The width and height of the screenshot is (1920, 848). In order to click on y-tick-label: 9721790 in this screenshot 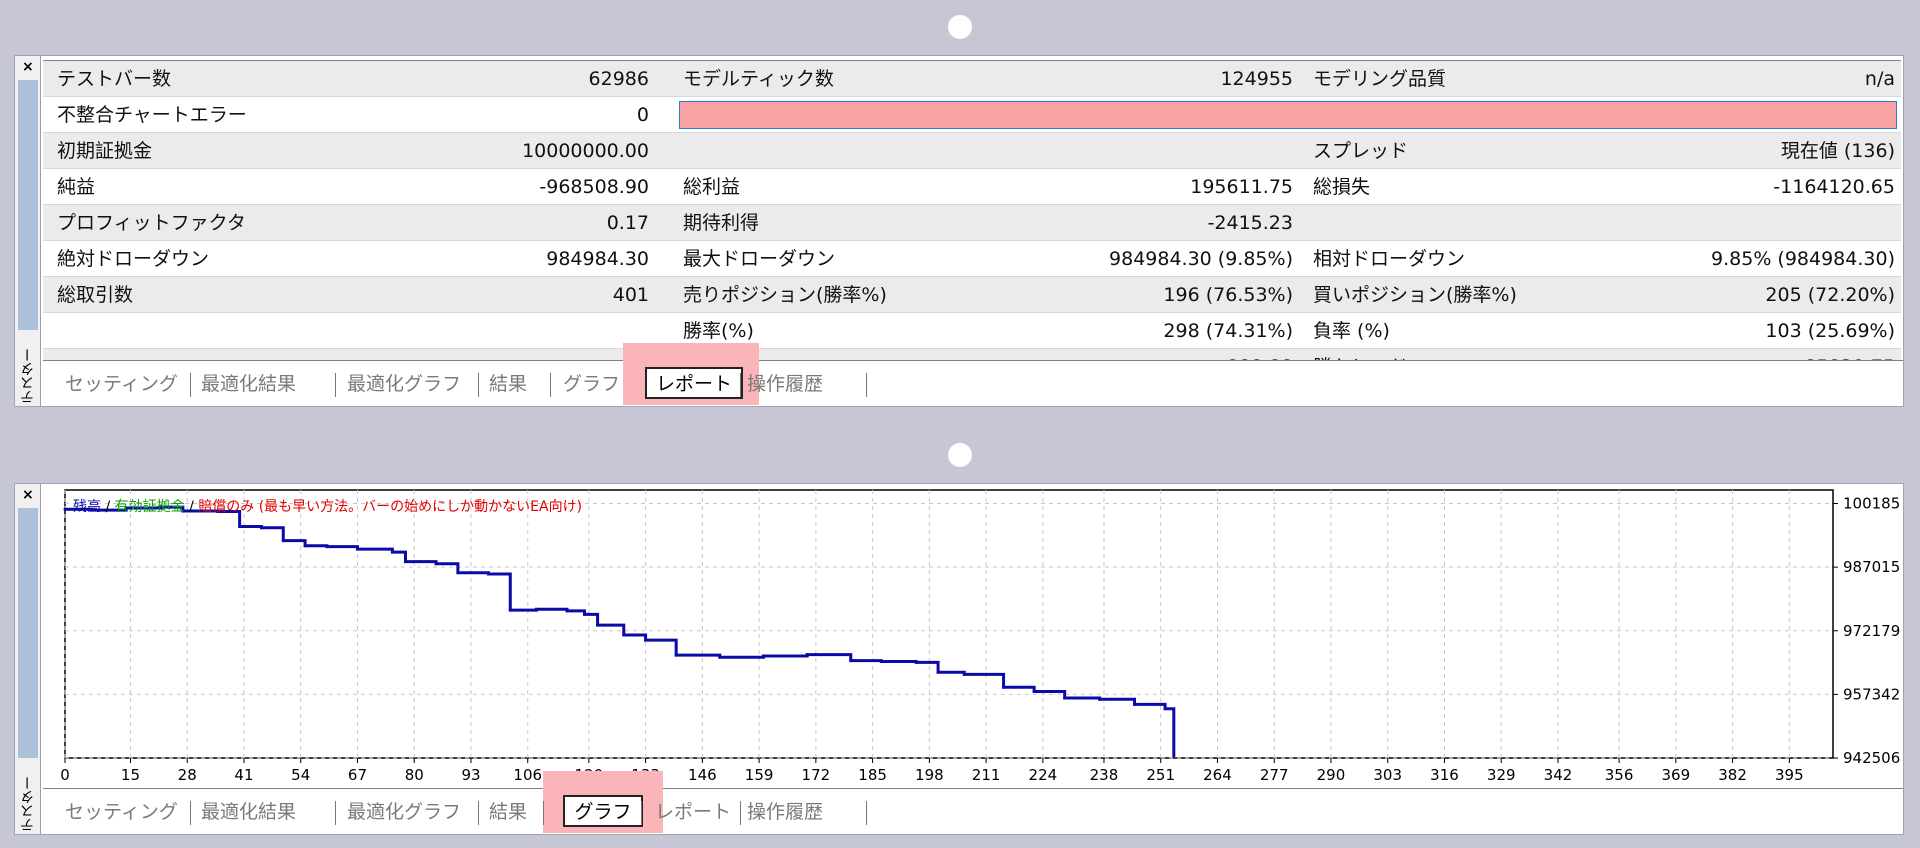, I will do `click(1872, 631)`.